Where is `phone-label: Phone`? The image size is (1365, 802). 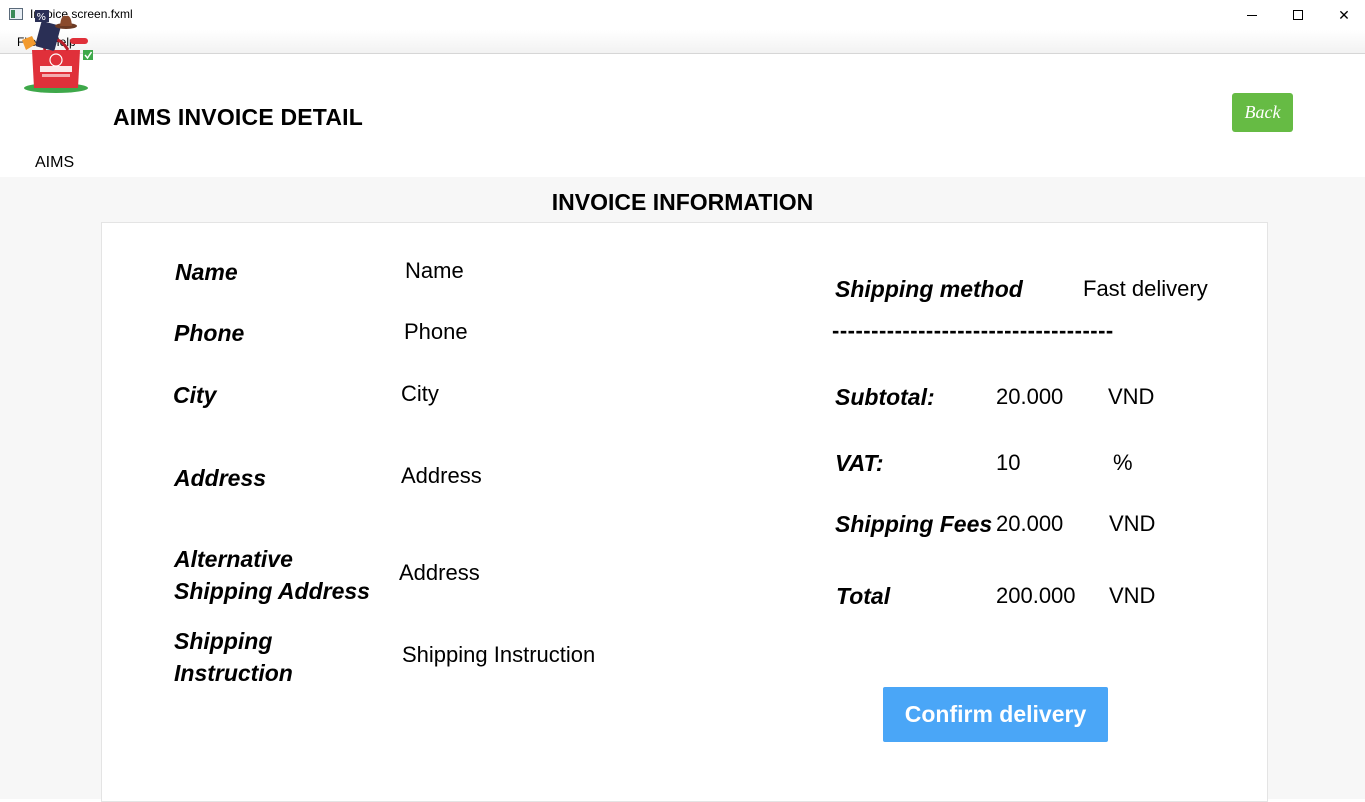
phone-label: Phone is located at coordinates (209, 333).